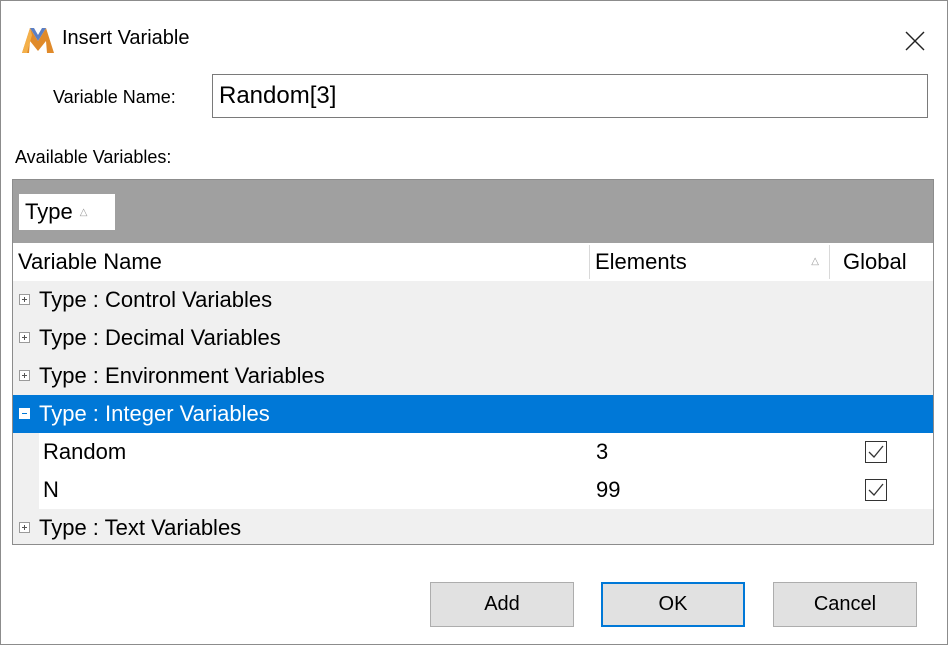  What do you see at coordinates (473, 211) in the screenshot?
I see `group-by-panel: Type △` at bounding box center [473, 211].